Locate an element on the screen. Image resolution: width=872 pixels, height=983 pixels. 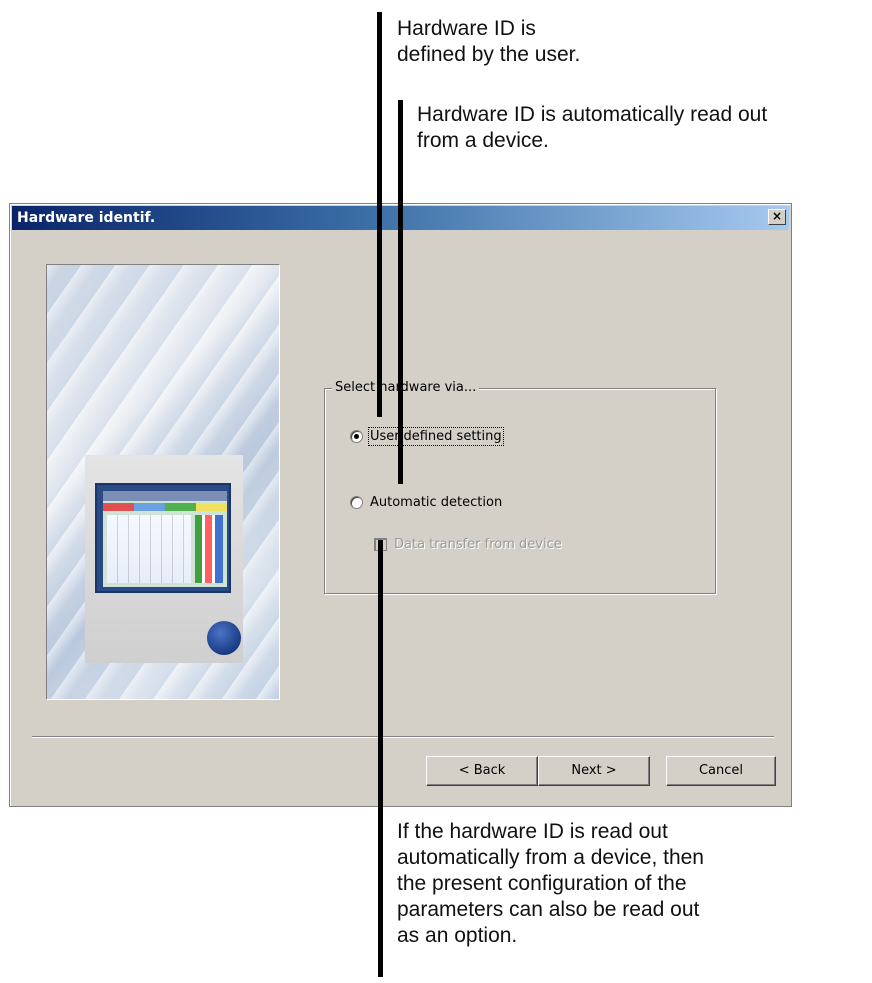
callout-user-defined-line-1: Hardware ID is is located at coordinates (466, 28).